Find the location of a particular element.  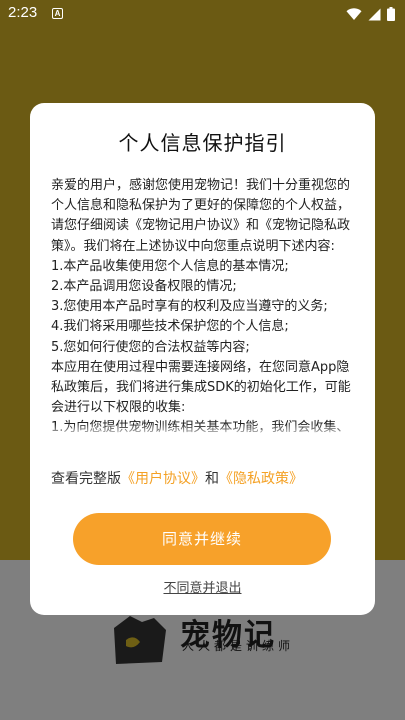

brand-slogan: 人人都是训练师 is located at coordinates (238, 646).